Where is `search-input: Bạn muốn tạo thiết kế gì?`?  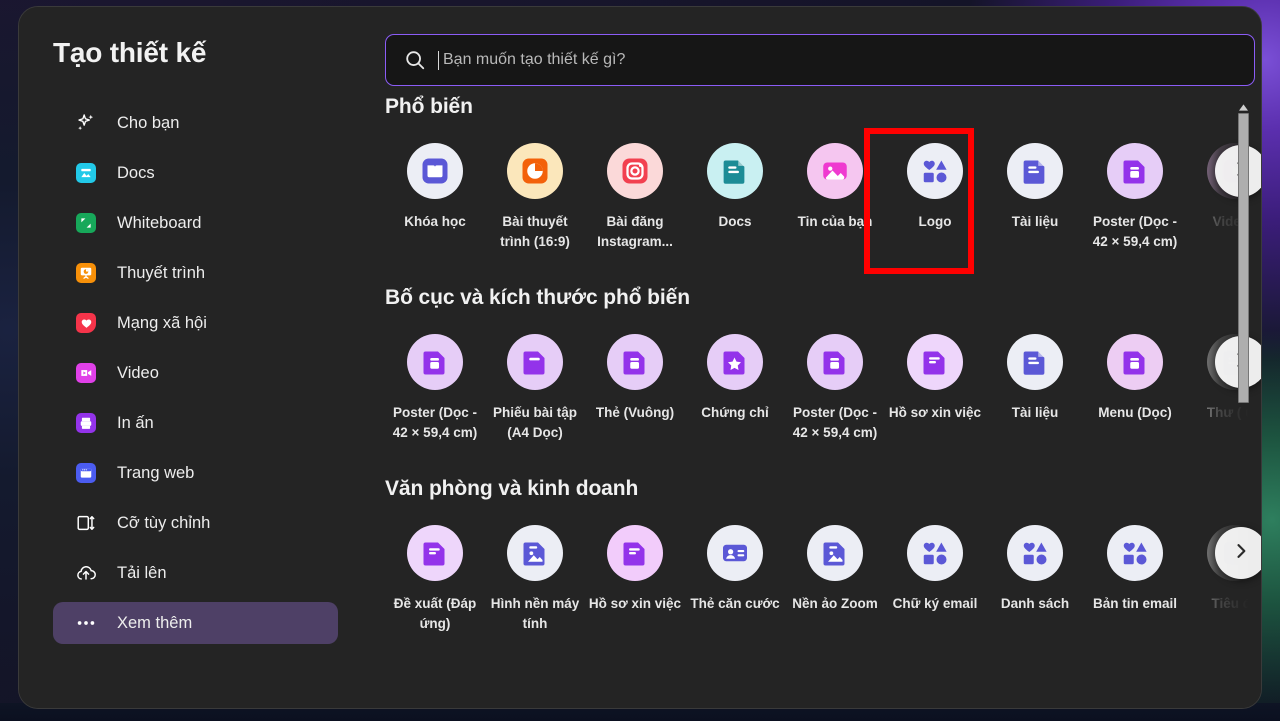
search-input: Bạn muốn tạo thiết kế gì? is located at coordinates (534, 60).